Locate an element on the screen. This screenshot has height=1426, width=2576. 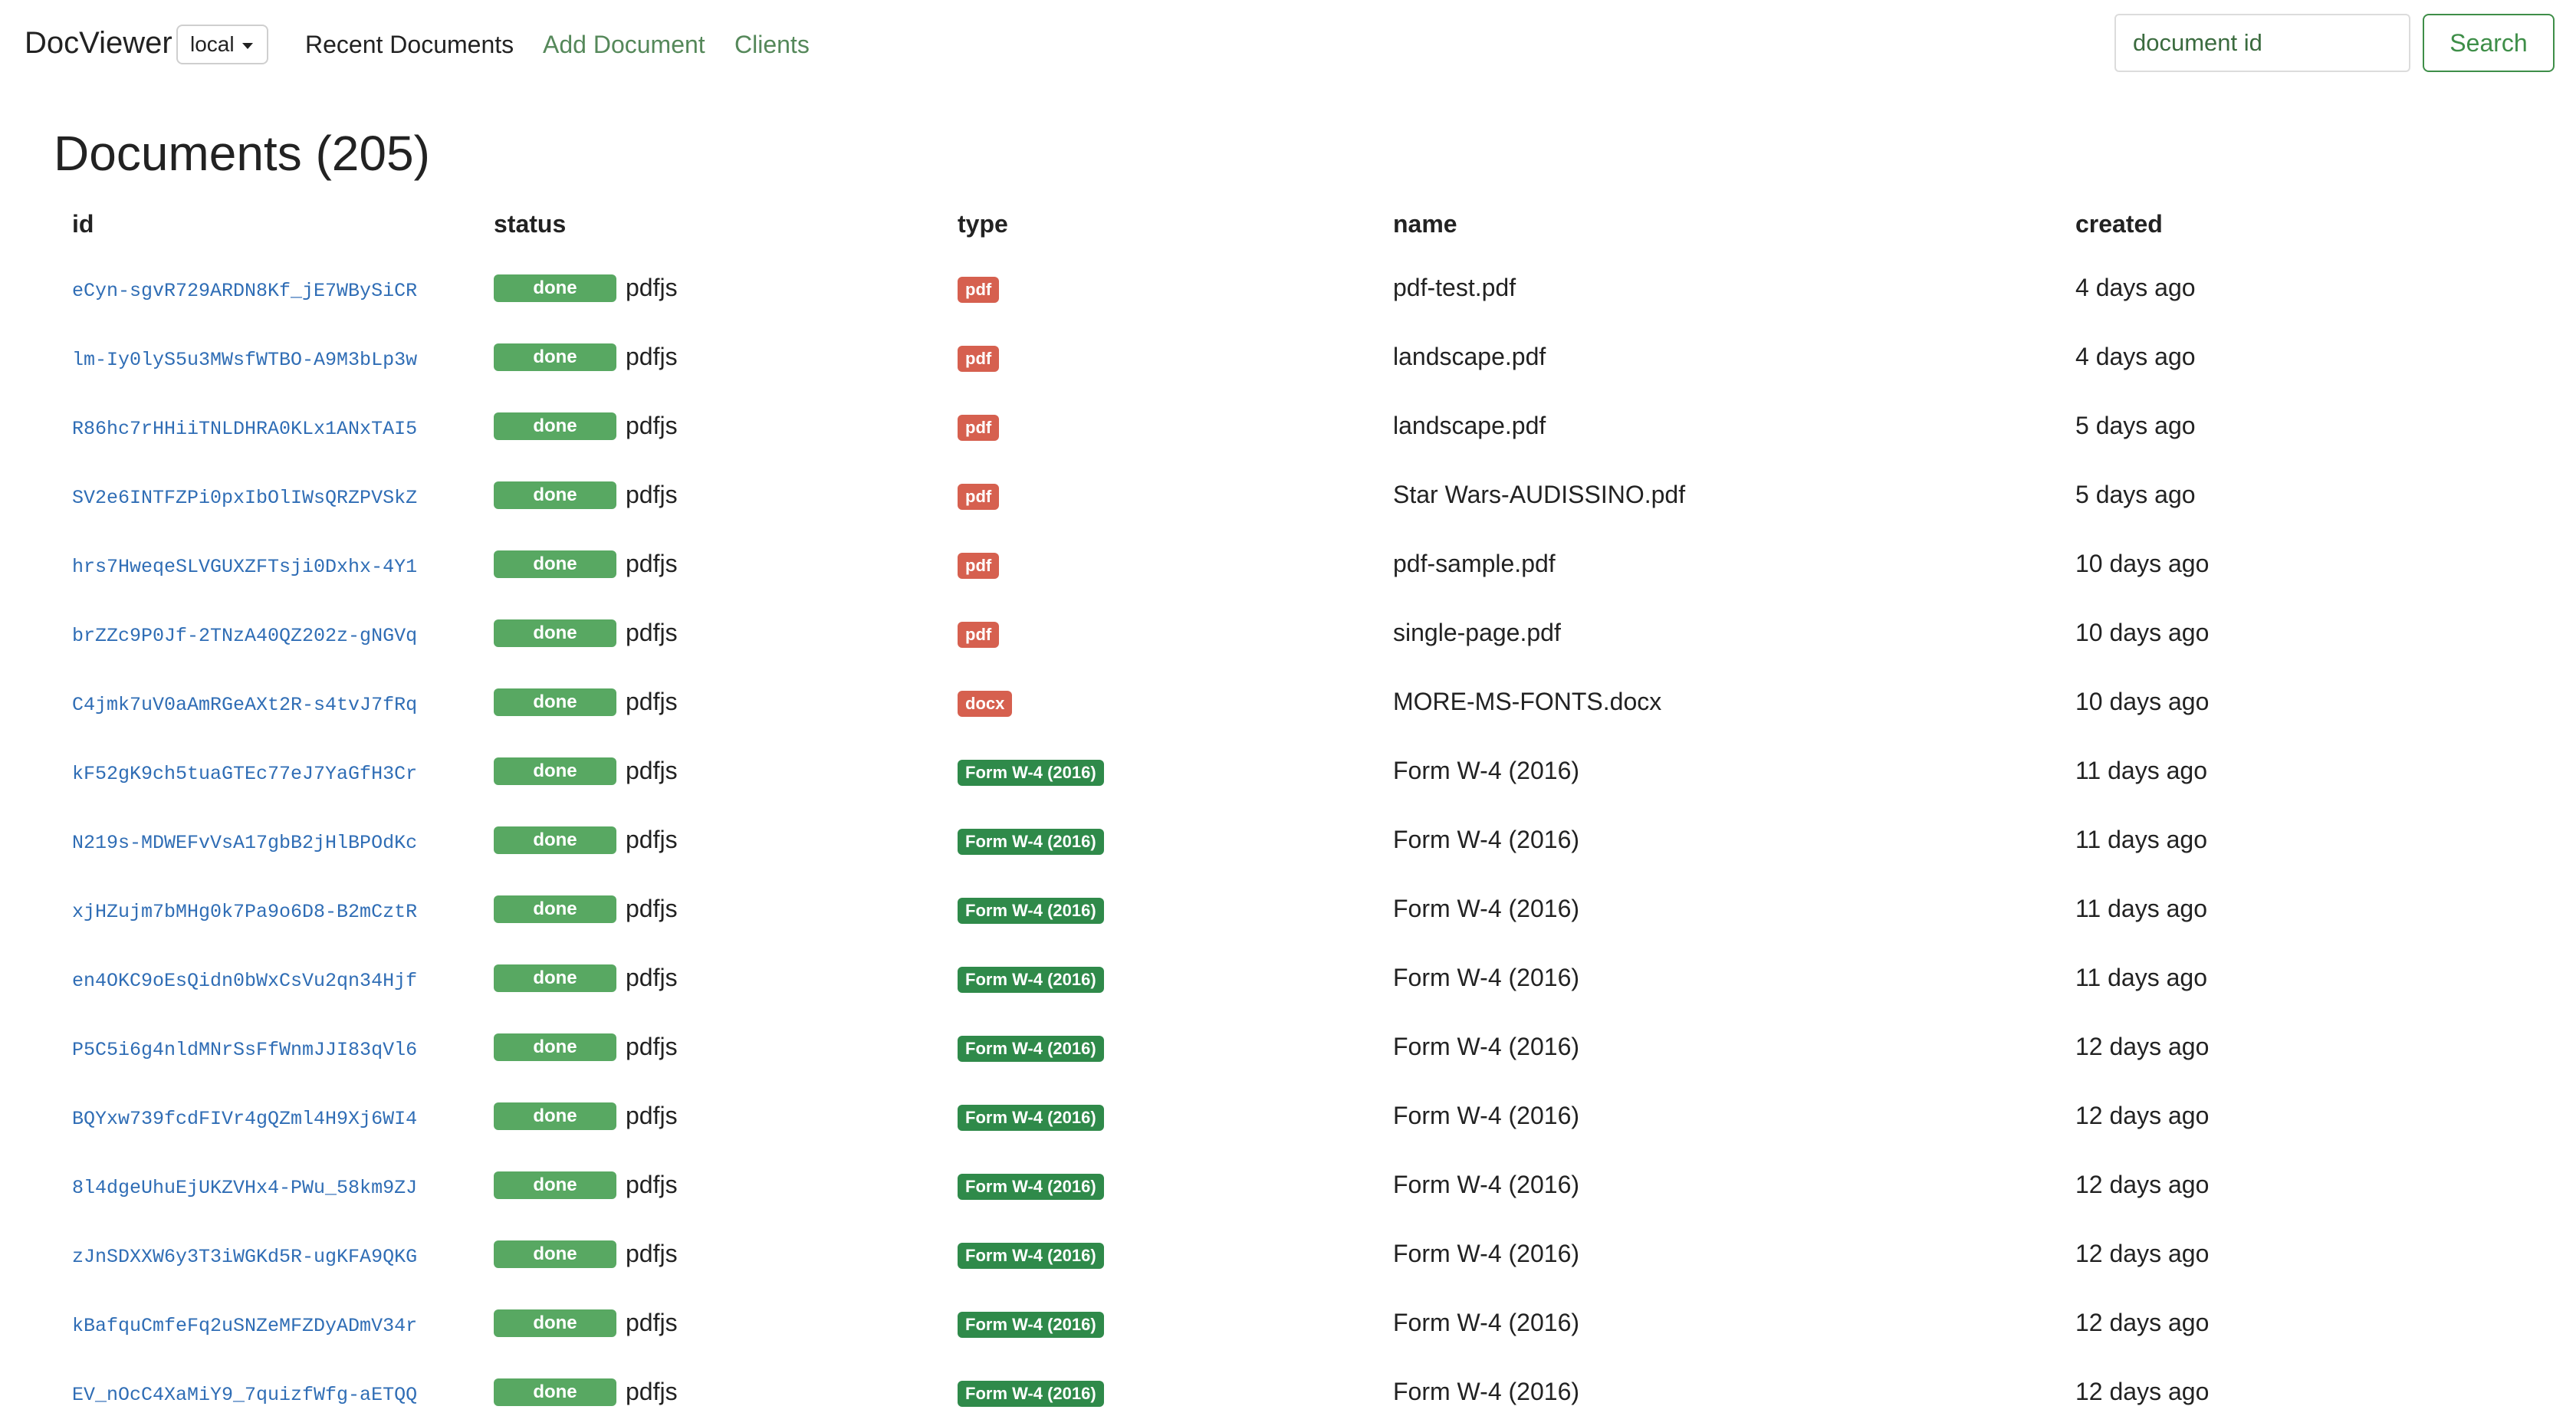
document-id-link: EV_nOcC4XaMiY9_7quizfWfg-aETQQ is located at coordinates (245, 1395).